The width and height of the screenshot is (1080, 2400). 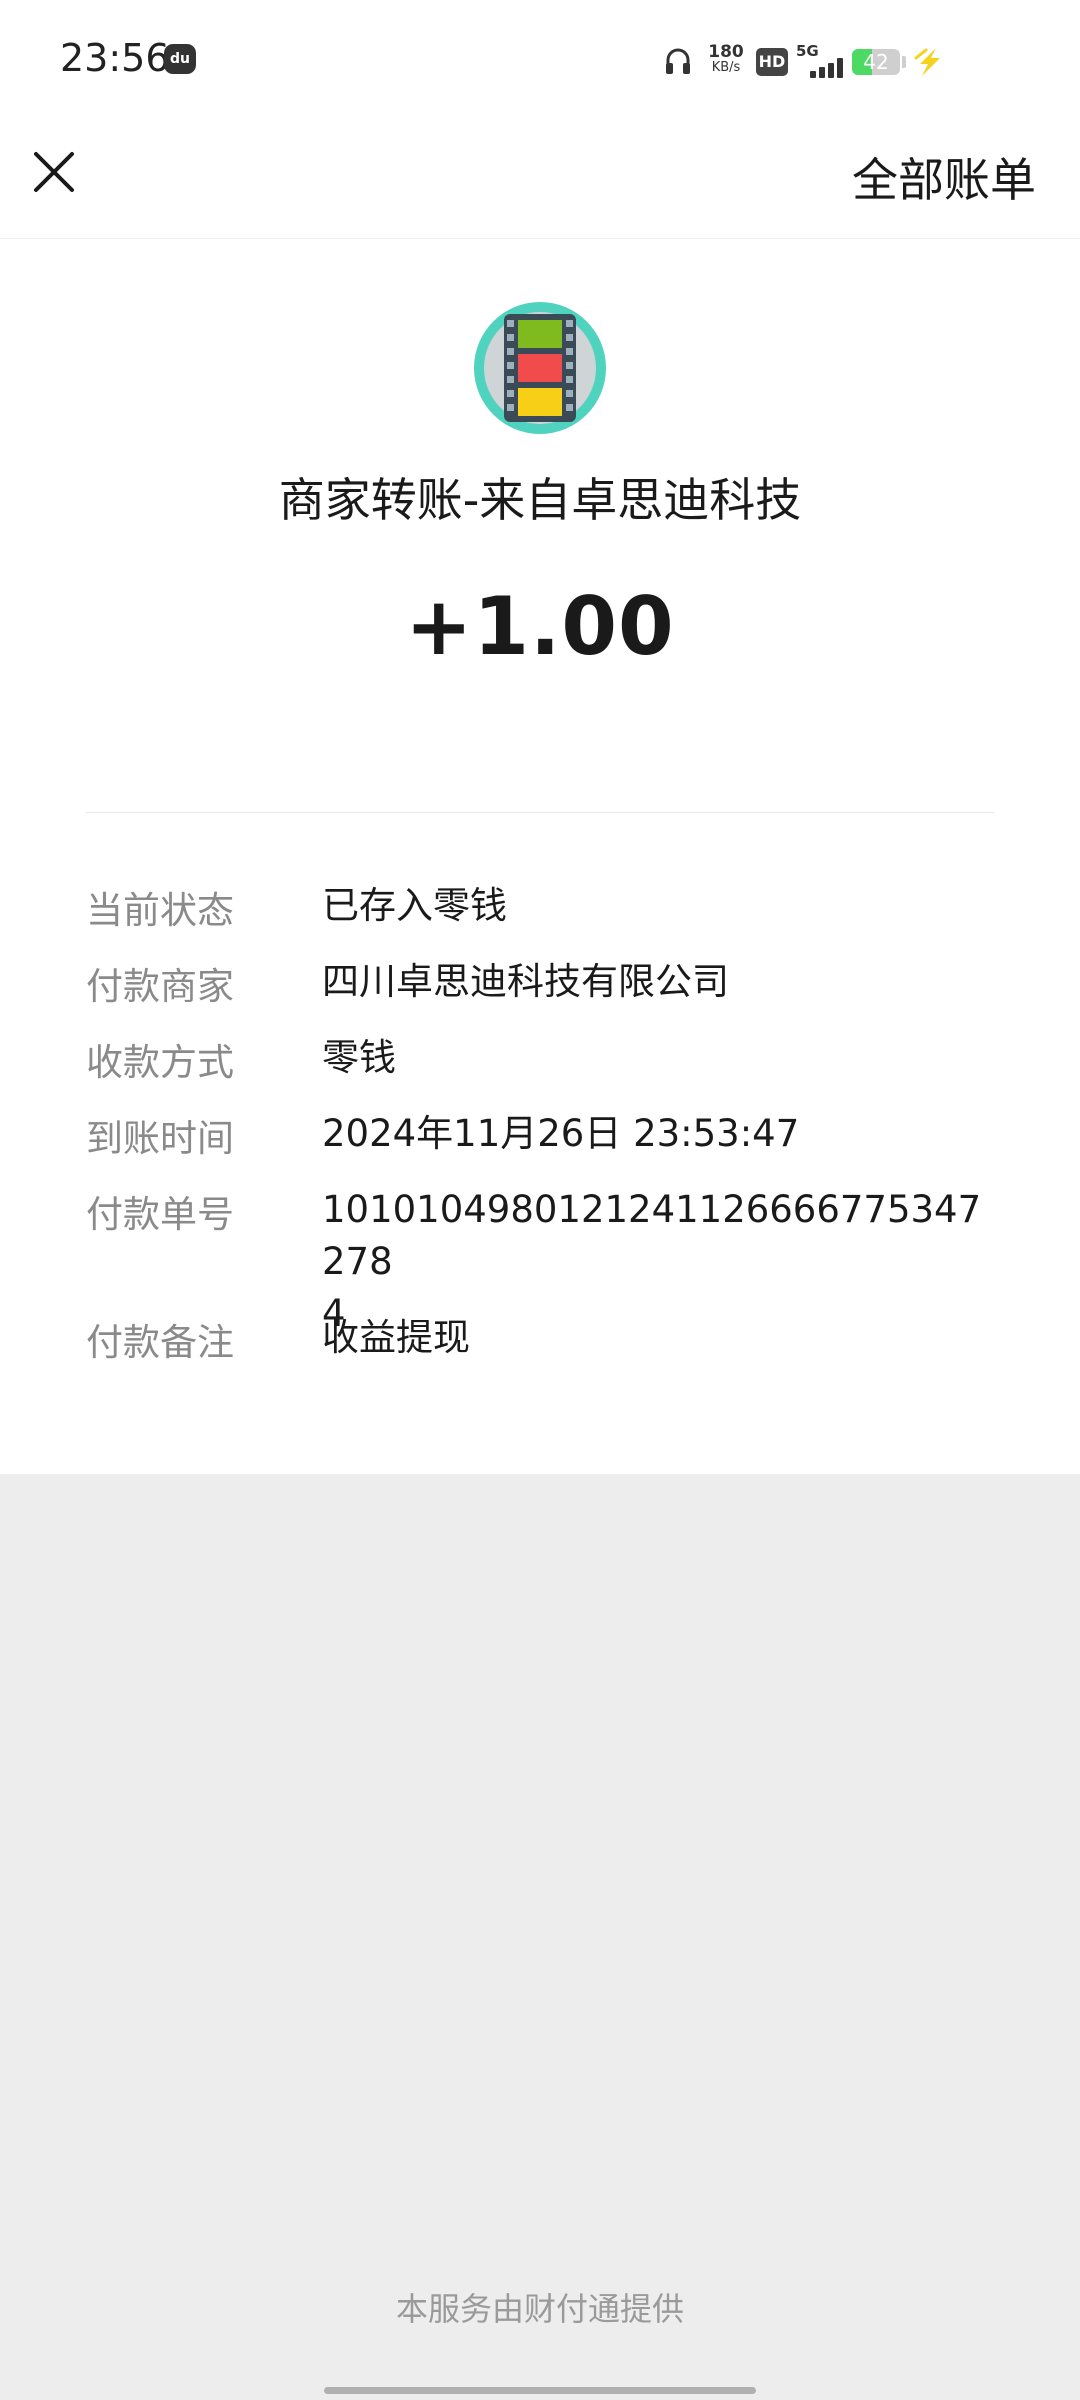 I want to click on battery-icon: 42, so click(x=876, y=62).